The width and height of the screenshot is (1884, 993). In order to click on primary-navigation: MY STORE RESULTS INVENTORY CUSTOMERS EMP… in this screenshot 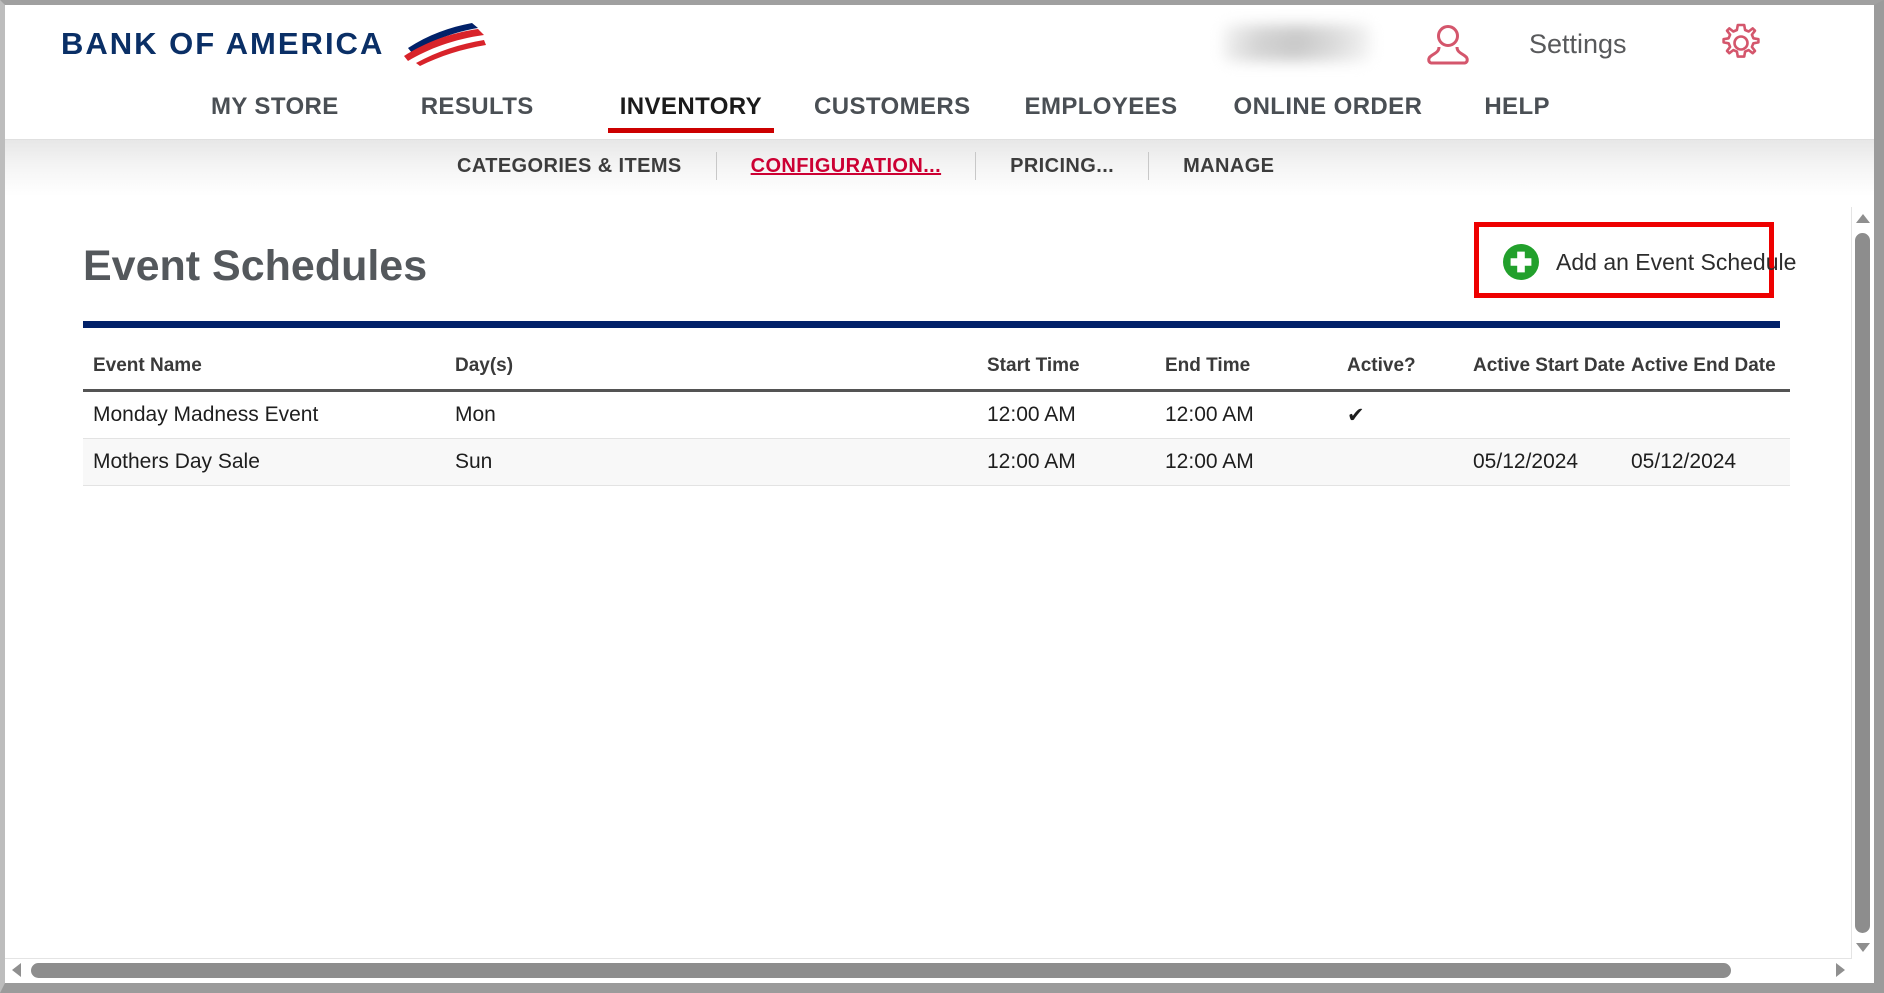, I will do `click(939, 116)`.